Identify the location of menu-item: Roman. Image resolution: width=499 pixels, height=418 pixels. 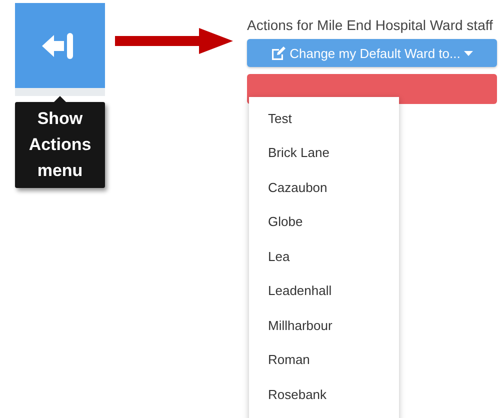
(324, 359).